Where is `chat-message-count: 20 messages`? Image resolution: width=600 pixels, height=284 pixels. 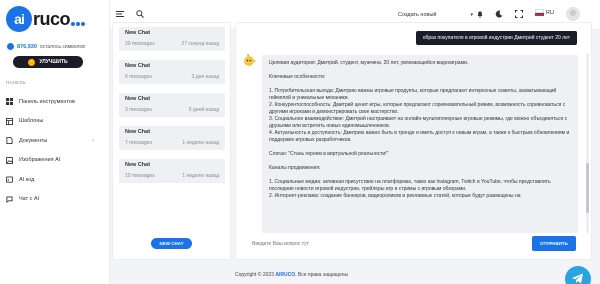
chat-message-count: 20 messages is located at coordinates (140, 44).